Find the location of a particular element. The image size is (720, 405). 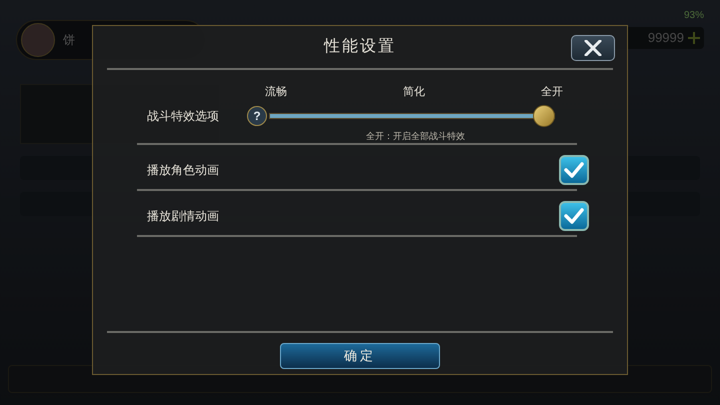

slider is located at coordinates (412, 115).